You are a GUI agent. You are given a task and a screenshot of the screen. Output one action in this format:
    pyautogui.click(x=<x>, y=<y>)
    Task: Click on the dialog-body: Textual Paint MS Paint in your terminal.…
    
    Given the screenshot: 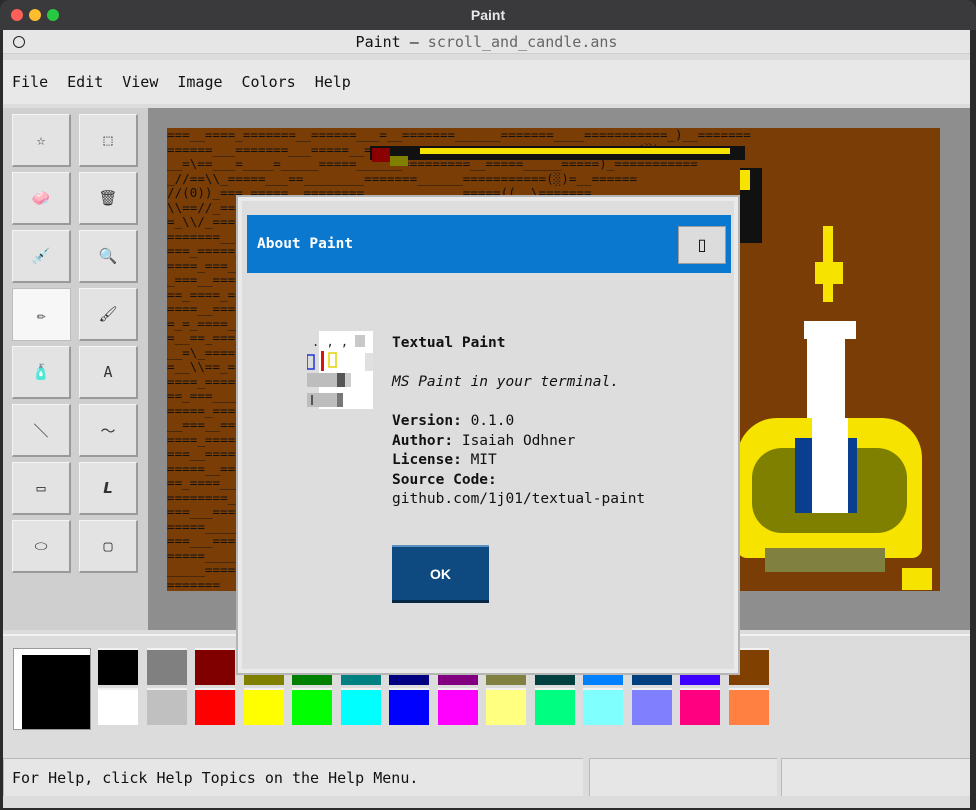 What is the action you would take?
    pyautogui.click(x=557, y=422)
    